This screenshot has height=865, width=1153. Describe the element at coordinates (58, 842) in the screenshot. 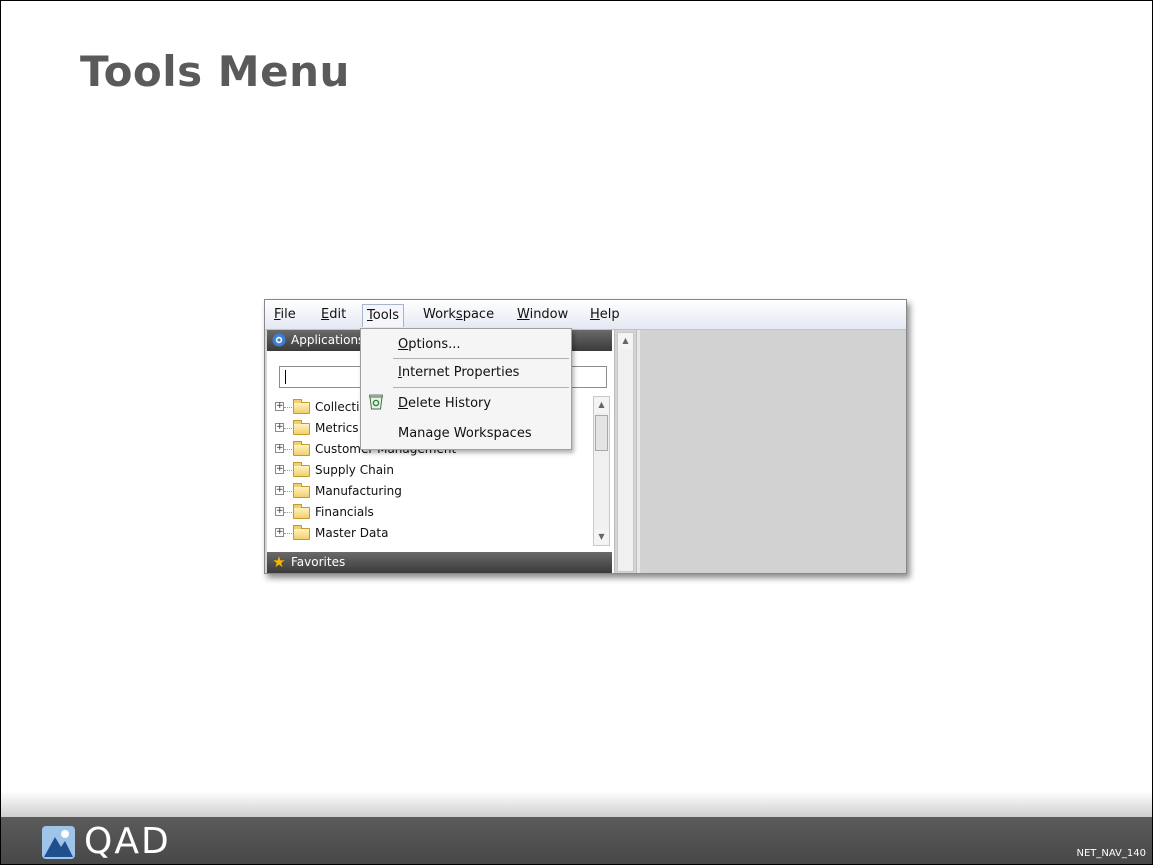

I see `qad-logo-icon` at that location.